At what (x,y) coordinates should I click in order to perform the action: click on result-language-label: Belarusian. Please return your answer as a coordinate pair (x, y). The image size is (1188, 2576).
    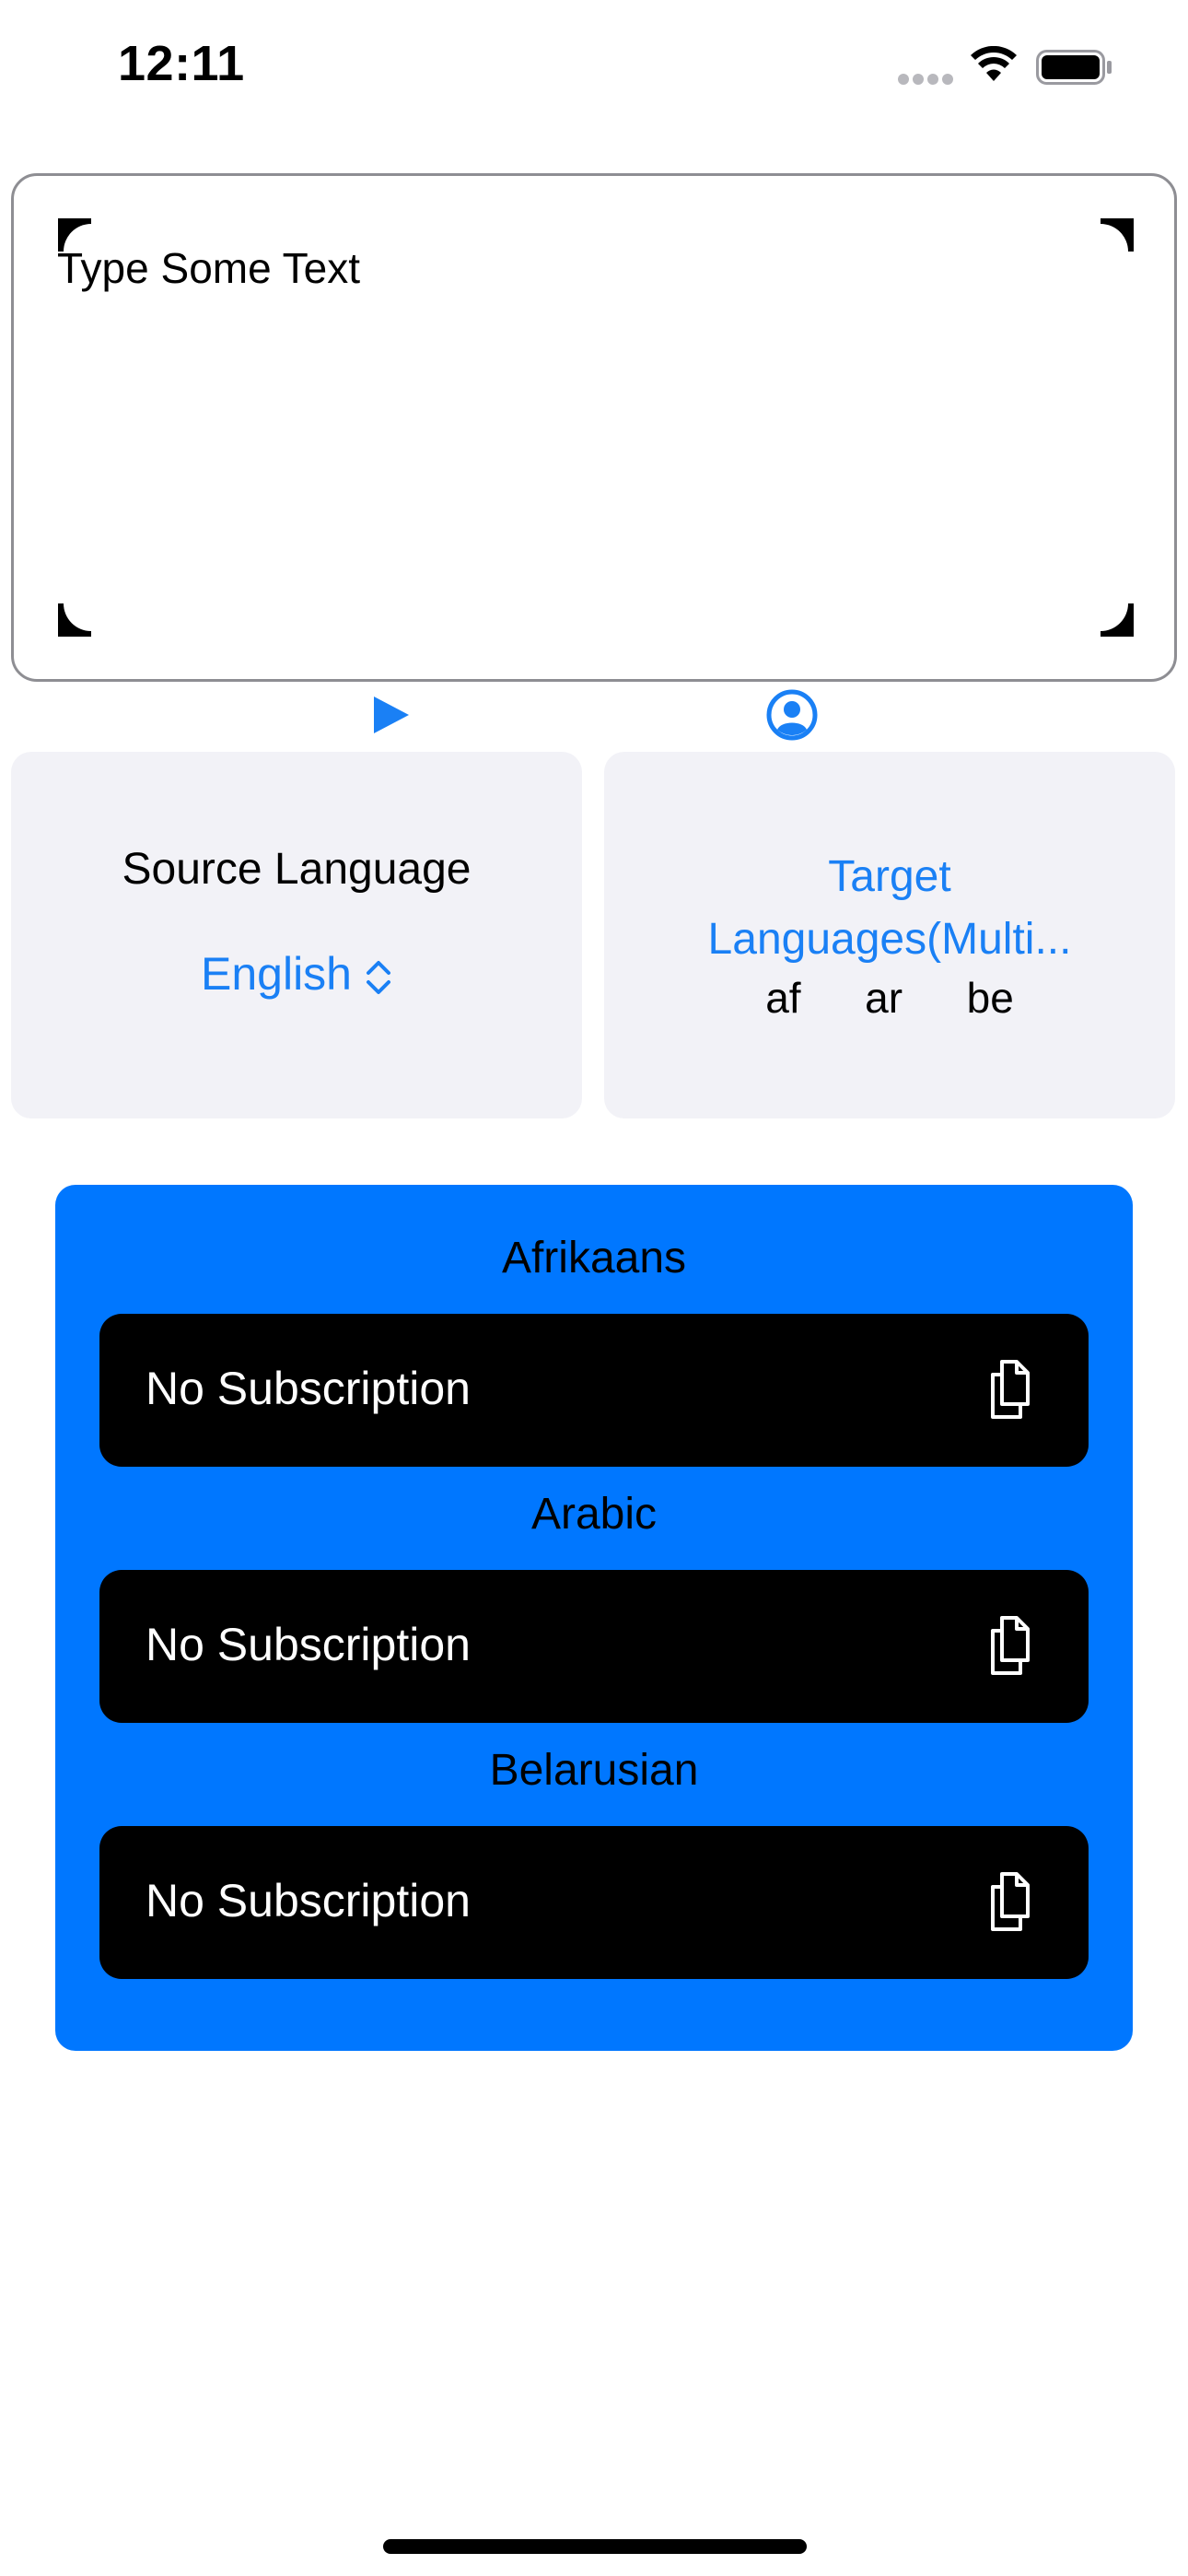
    Looking at the image, I should click on (594, 1770).